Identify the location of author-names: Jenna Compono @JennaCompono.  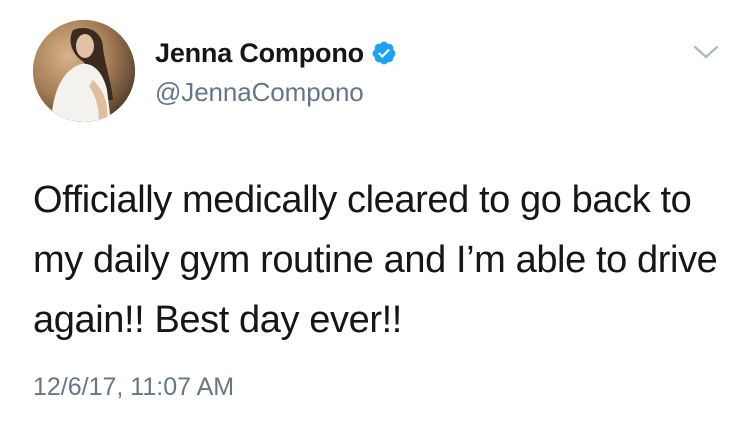
(276, 72).